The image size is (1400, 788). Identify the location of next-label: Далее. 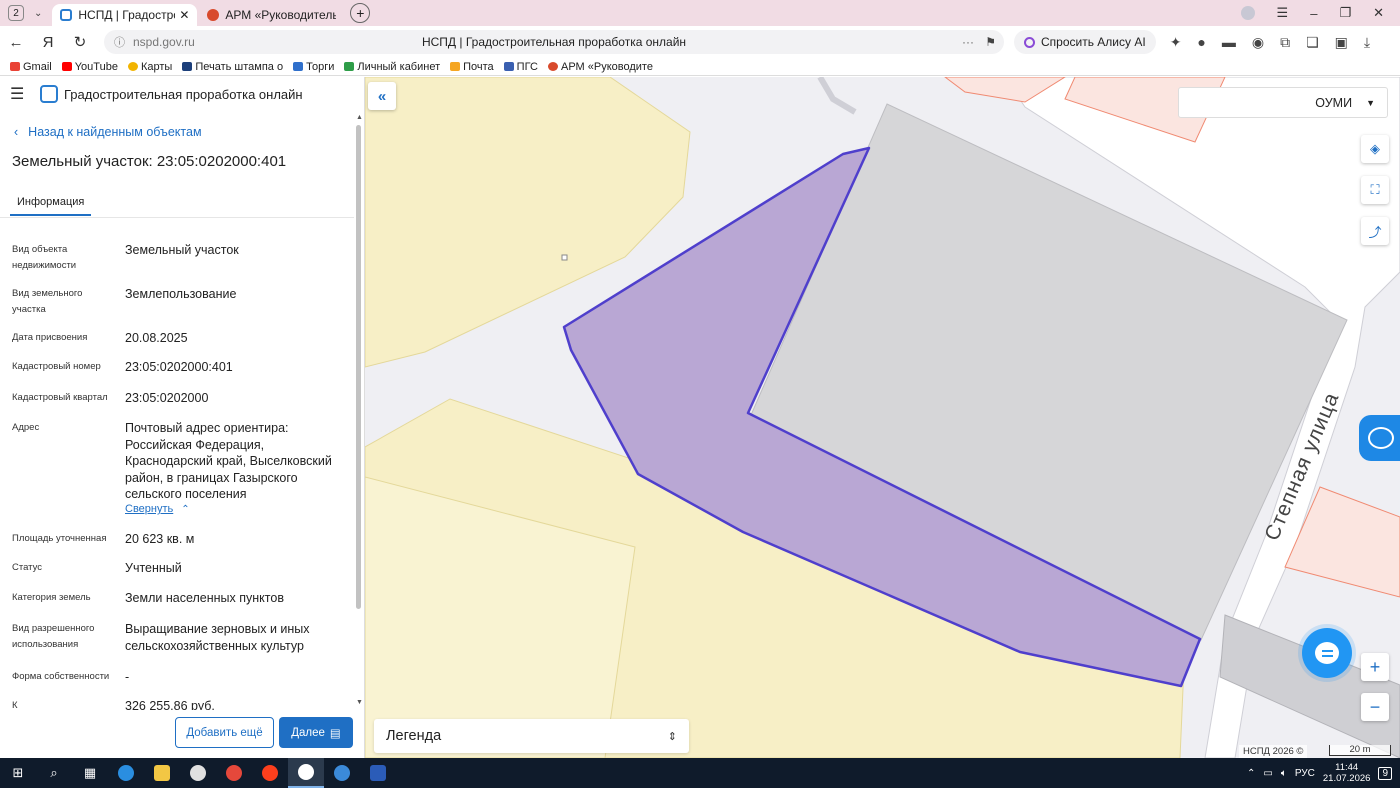
(308, 732).